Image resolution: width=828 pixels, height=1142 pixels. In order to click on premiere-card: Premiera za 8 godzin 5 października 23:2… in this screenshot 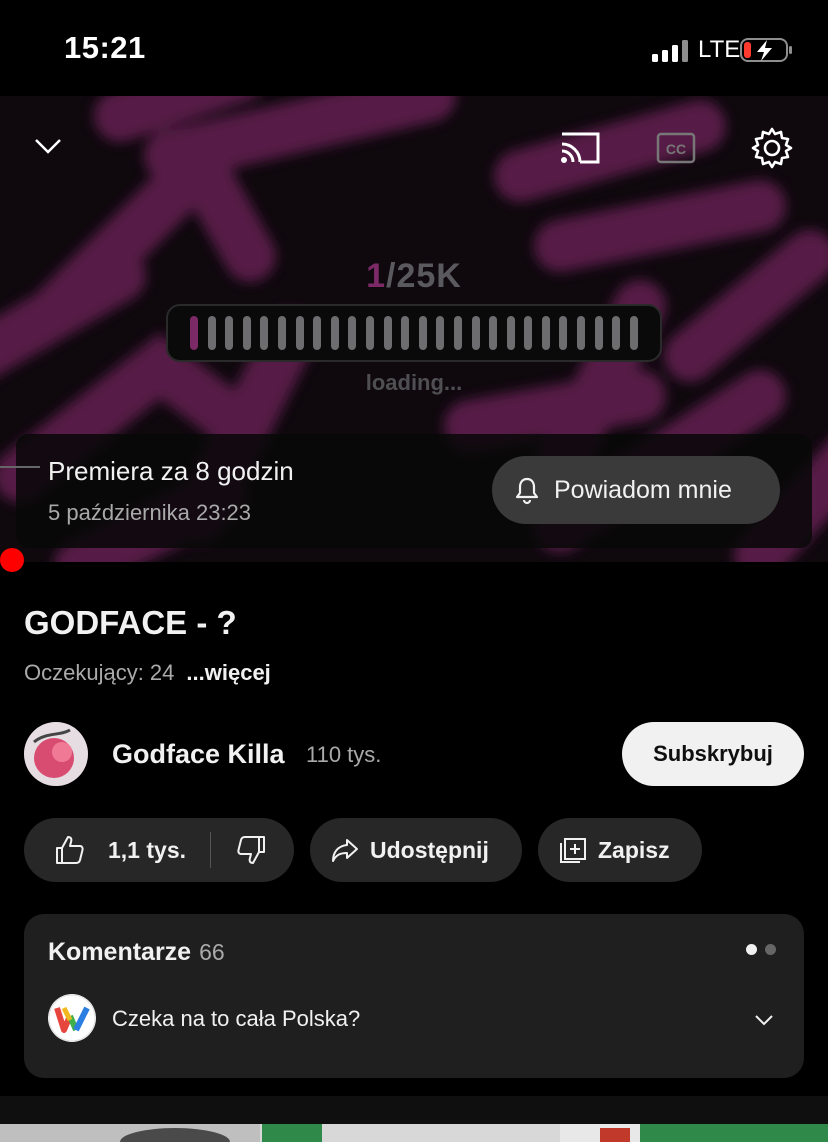, I will do `click(414, 491)`.